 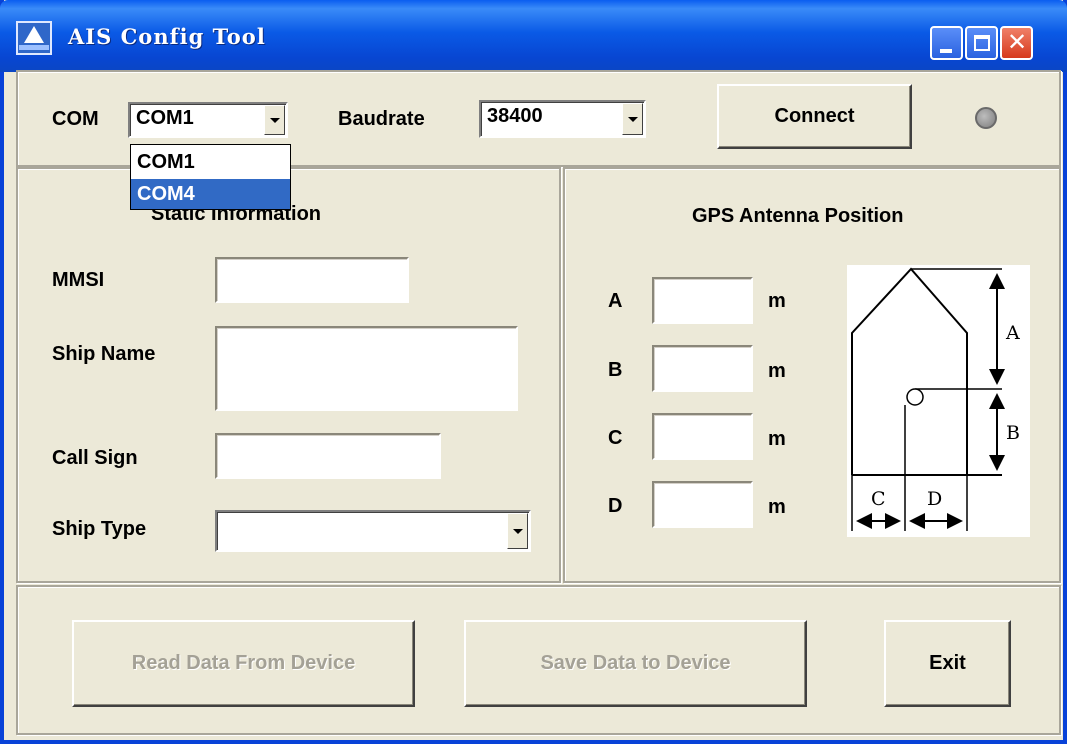 I want to click on gps-c-label: C, so click(x=615, y=438).